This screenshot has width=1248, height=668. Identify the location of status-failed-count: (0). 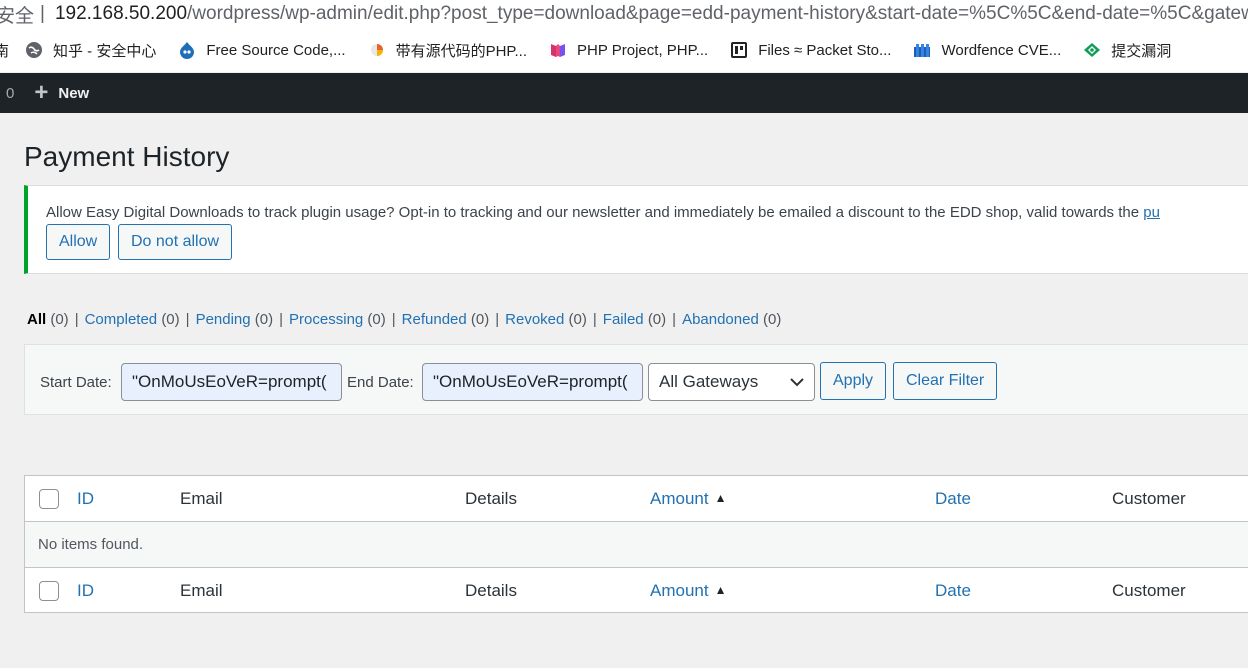
(657, 319).